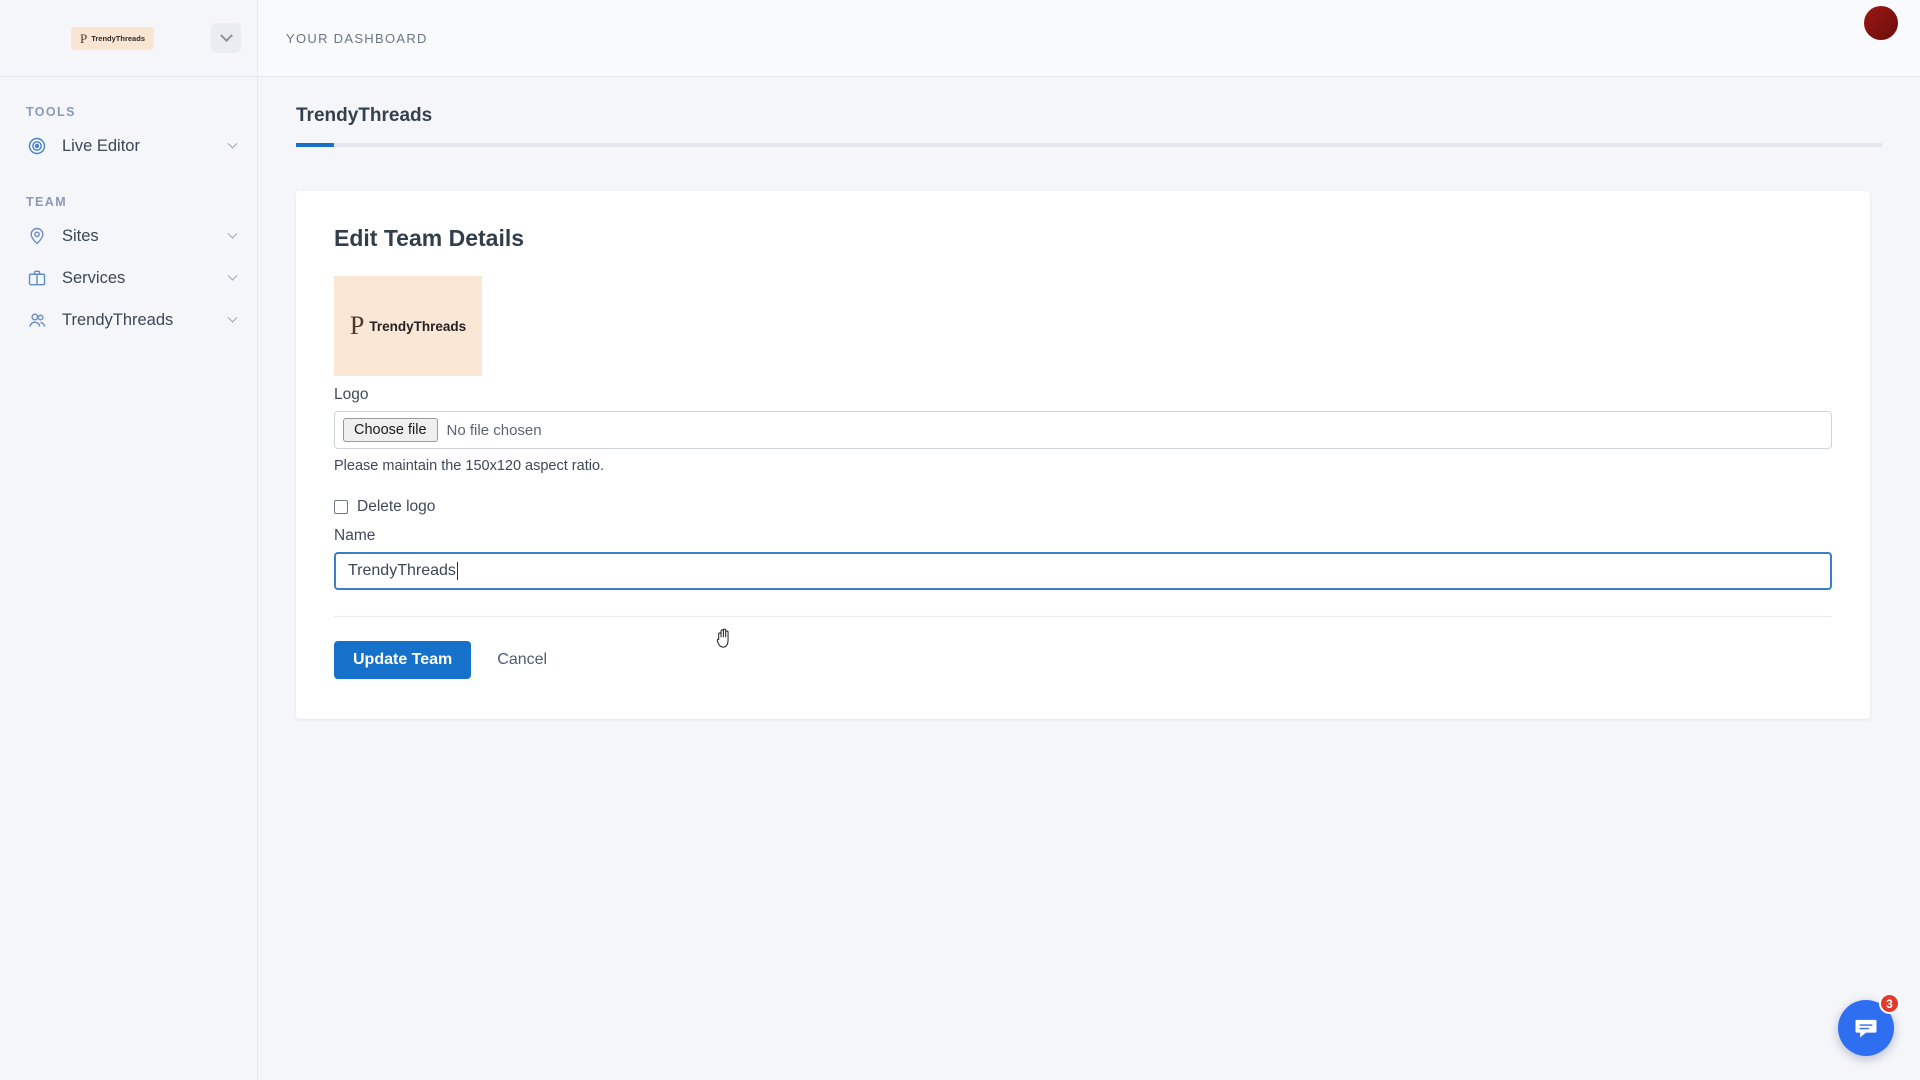 The height and width of the screenshot is (1080, 1920). Describe the element at coordinates (37, 320) in the screenshot. I see `users-icon` at that location.